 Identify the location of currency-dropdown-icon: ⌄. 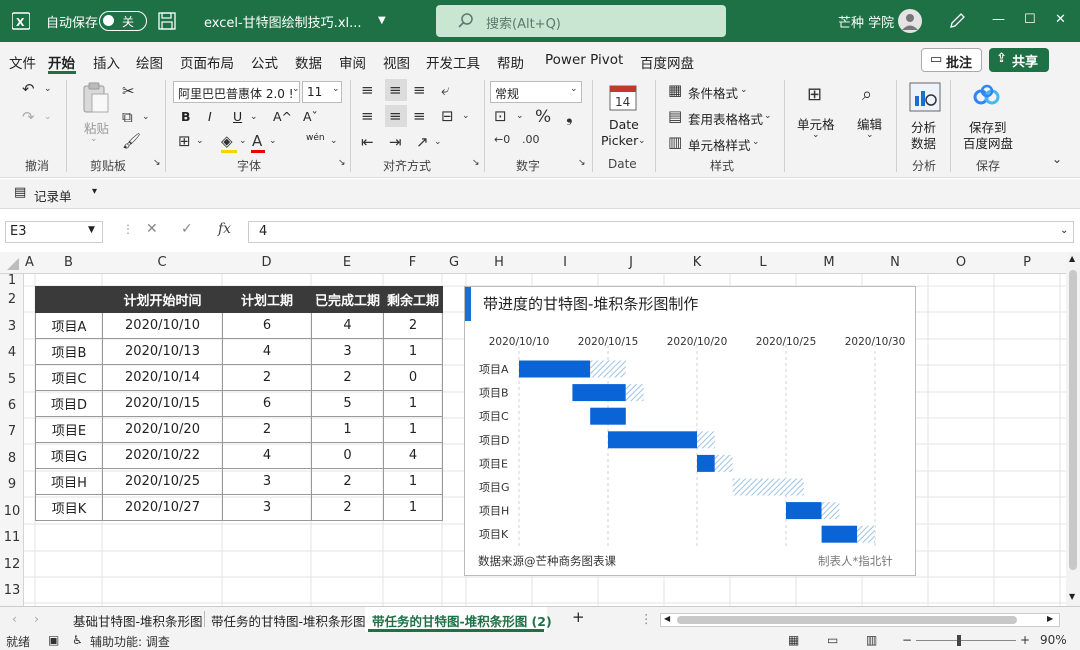
(520, 116).